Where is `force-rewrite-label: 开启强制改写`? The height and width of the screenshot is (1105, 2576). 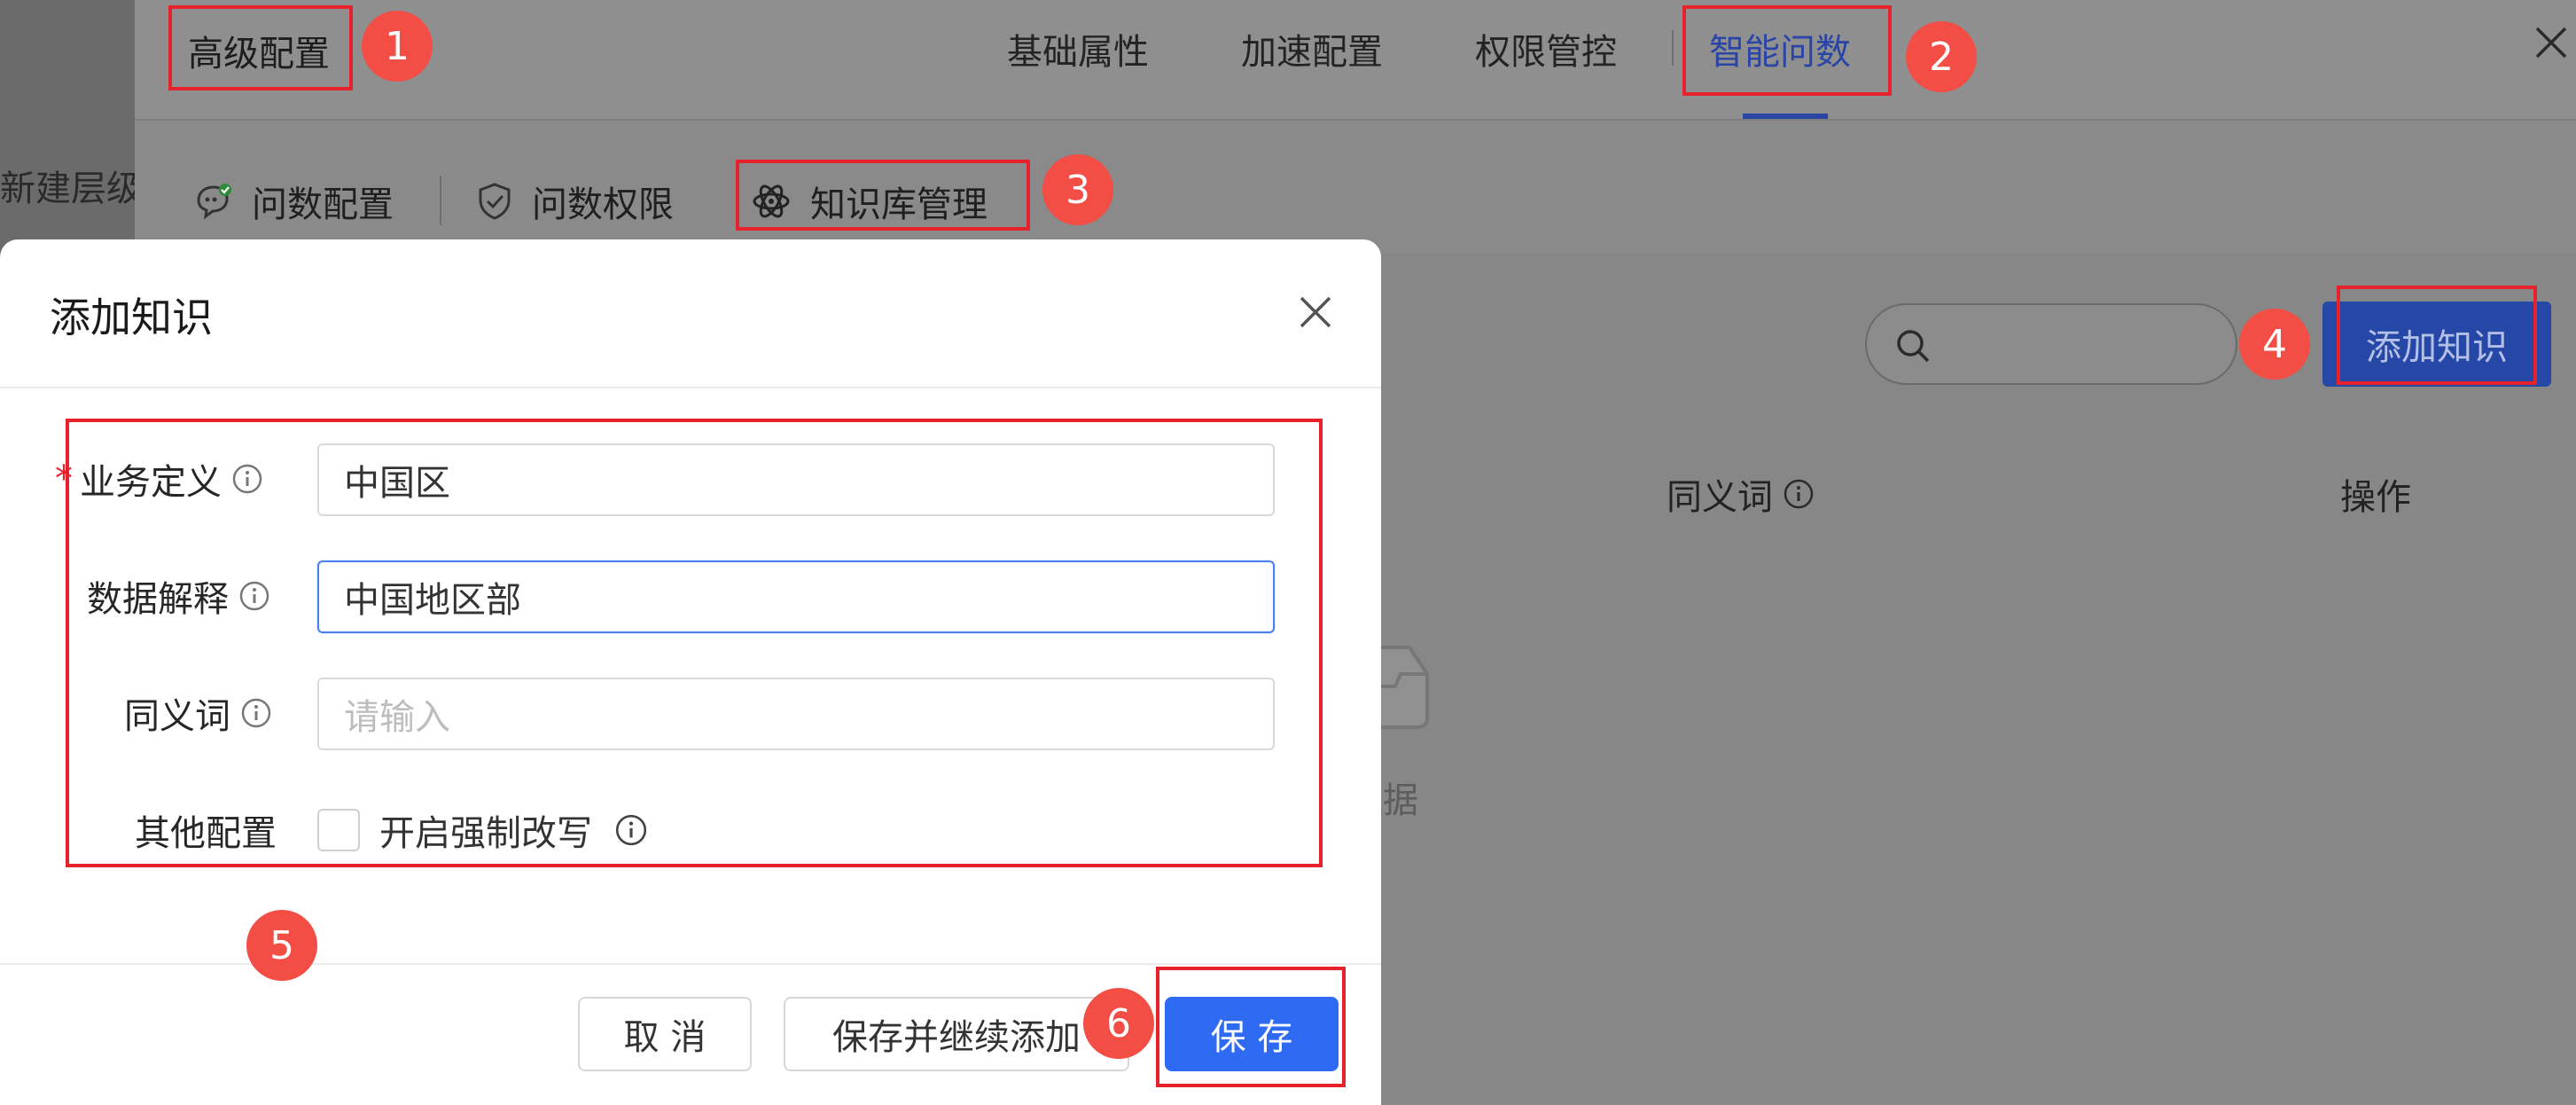 force-rewrite-label: 开启强制改写 is located at coordinates (514, 830).